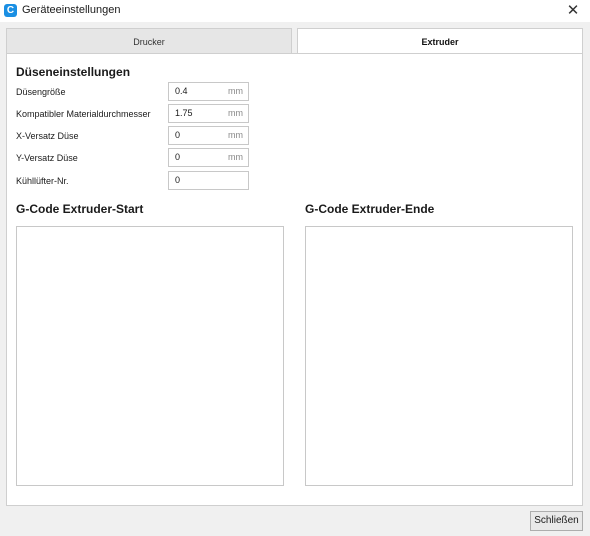 The image size is (590, 536). I want to click on section-title-nozzle: Düseneinstellungen, so click(73, 72).